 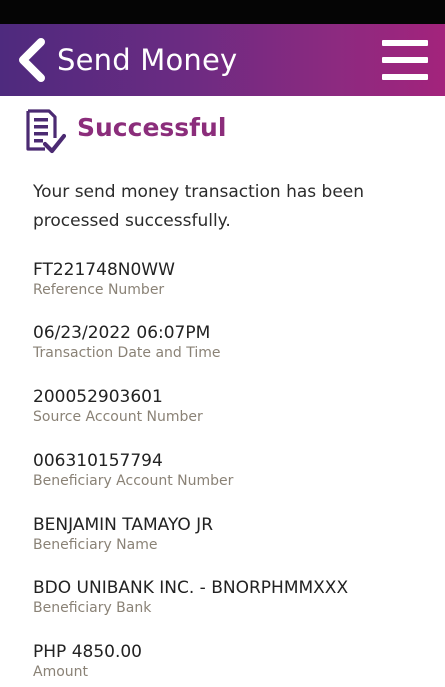 I want to click on detail-label: Reference Number, so click(x=99, y=290).